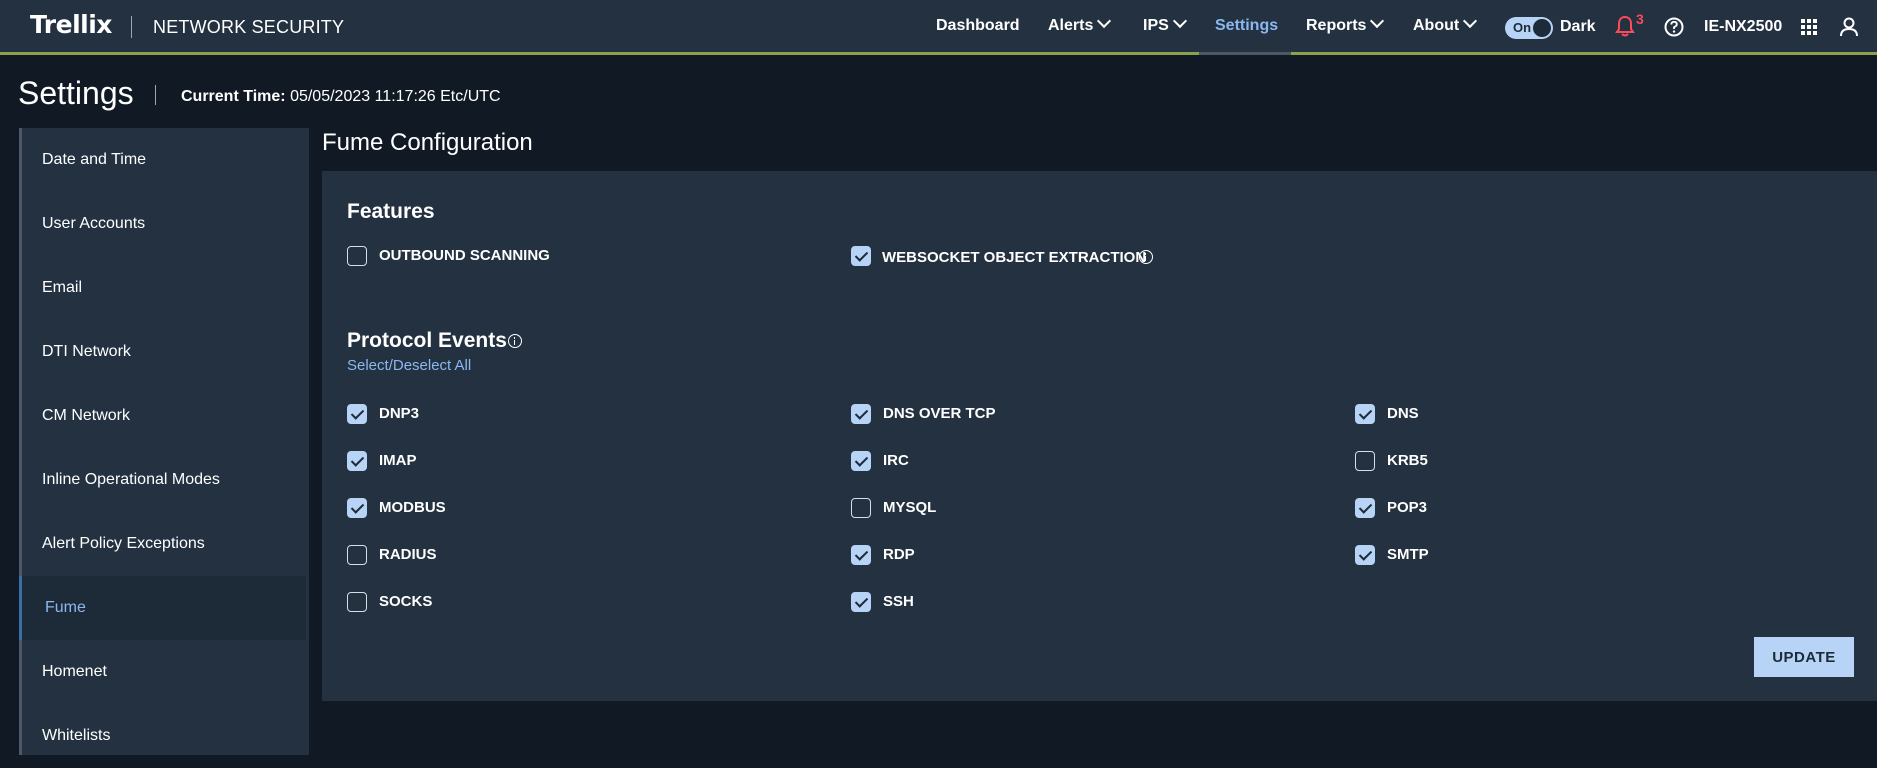 Image resolution: width=1877 pixels, height=768 pixels. I want to click on nav-dashboard: Dashboard, so click(978, 26).